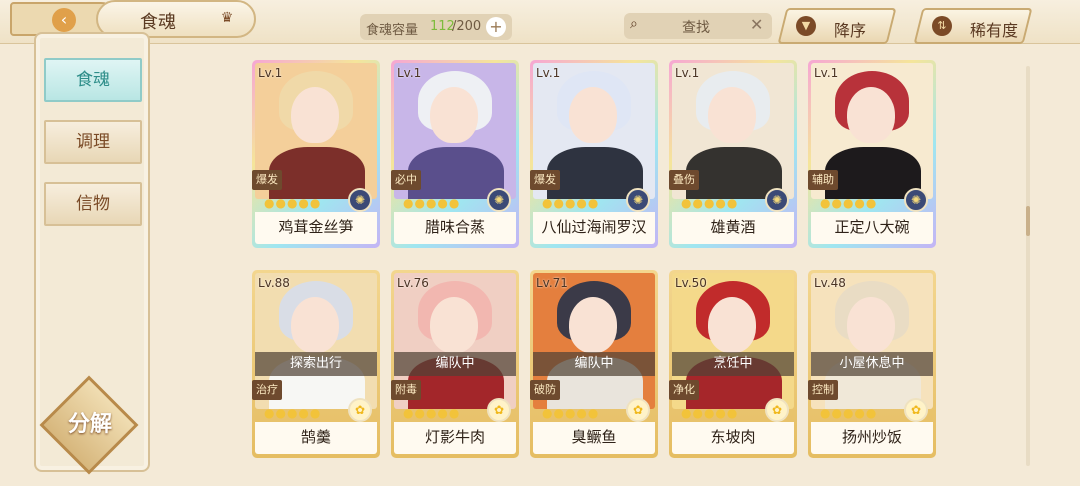 Image resolution: width=1080 pixels, height=486 pixels. I want to click on food-soul-card: Lv.50 烹饪中 净化 ●●●●● ✿ 东坡肉, so click(733, 364).